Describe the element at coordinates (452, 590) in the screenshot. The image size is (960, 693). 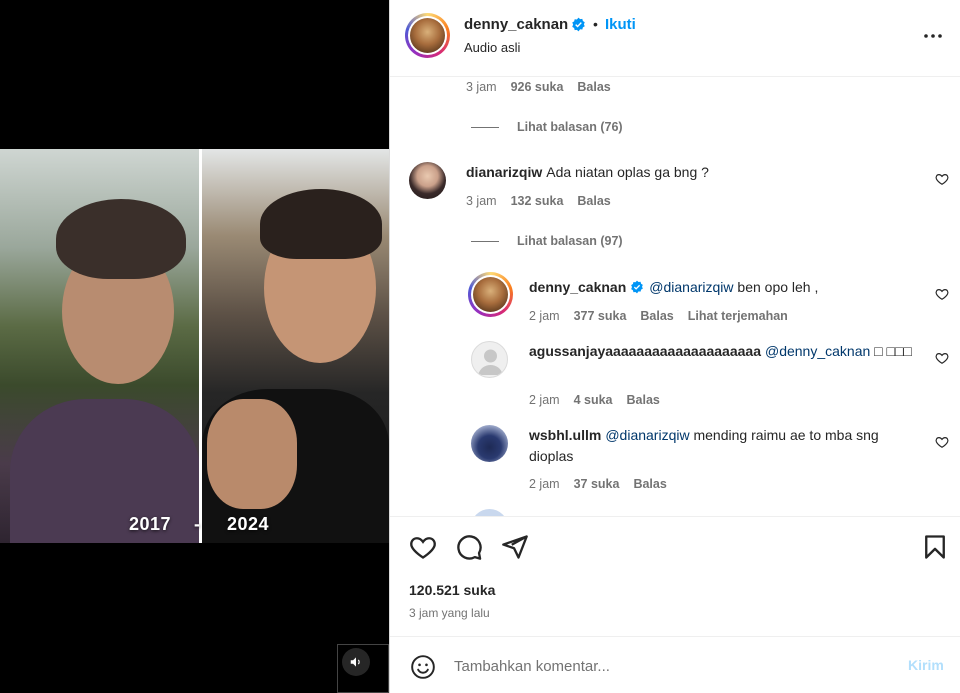
I see `likes-count: 120.521 suka` at that location.